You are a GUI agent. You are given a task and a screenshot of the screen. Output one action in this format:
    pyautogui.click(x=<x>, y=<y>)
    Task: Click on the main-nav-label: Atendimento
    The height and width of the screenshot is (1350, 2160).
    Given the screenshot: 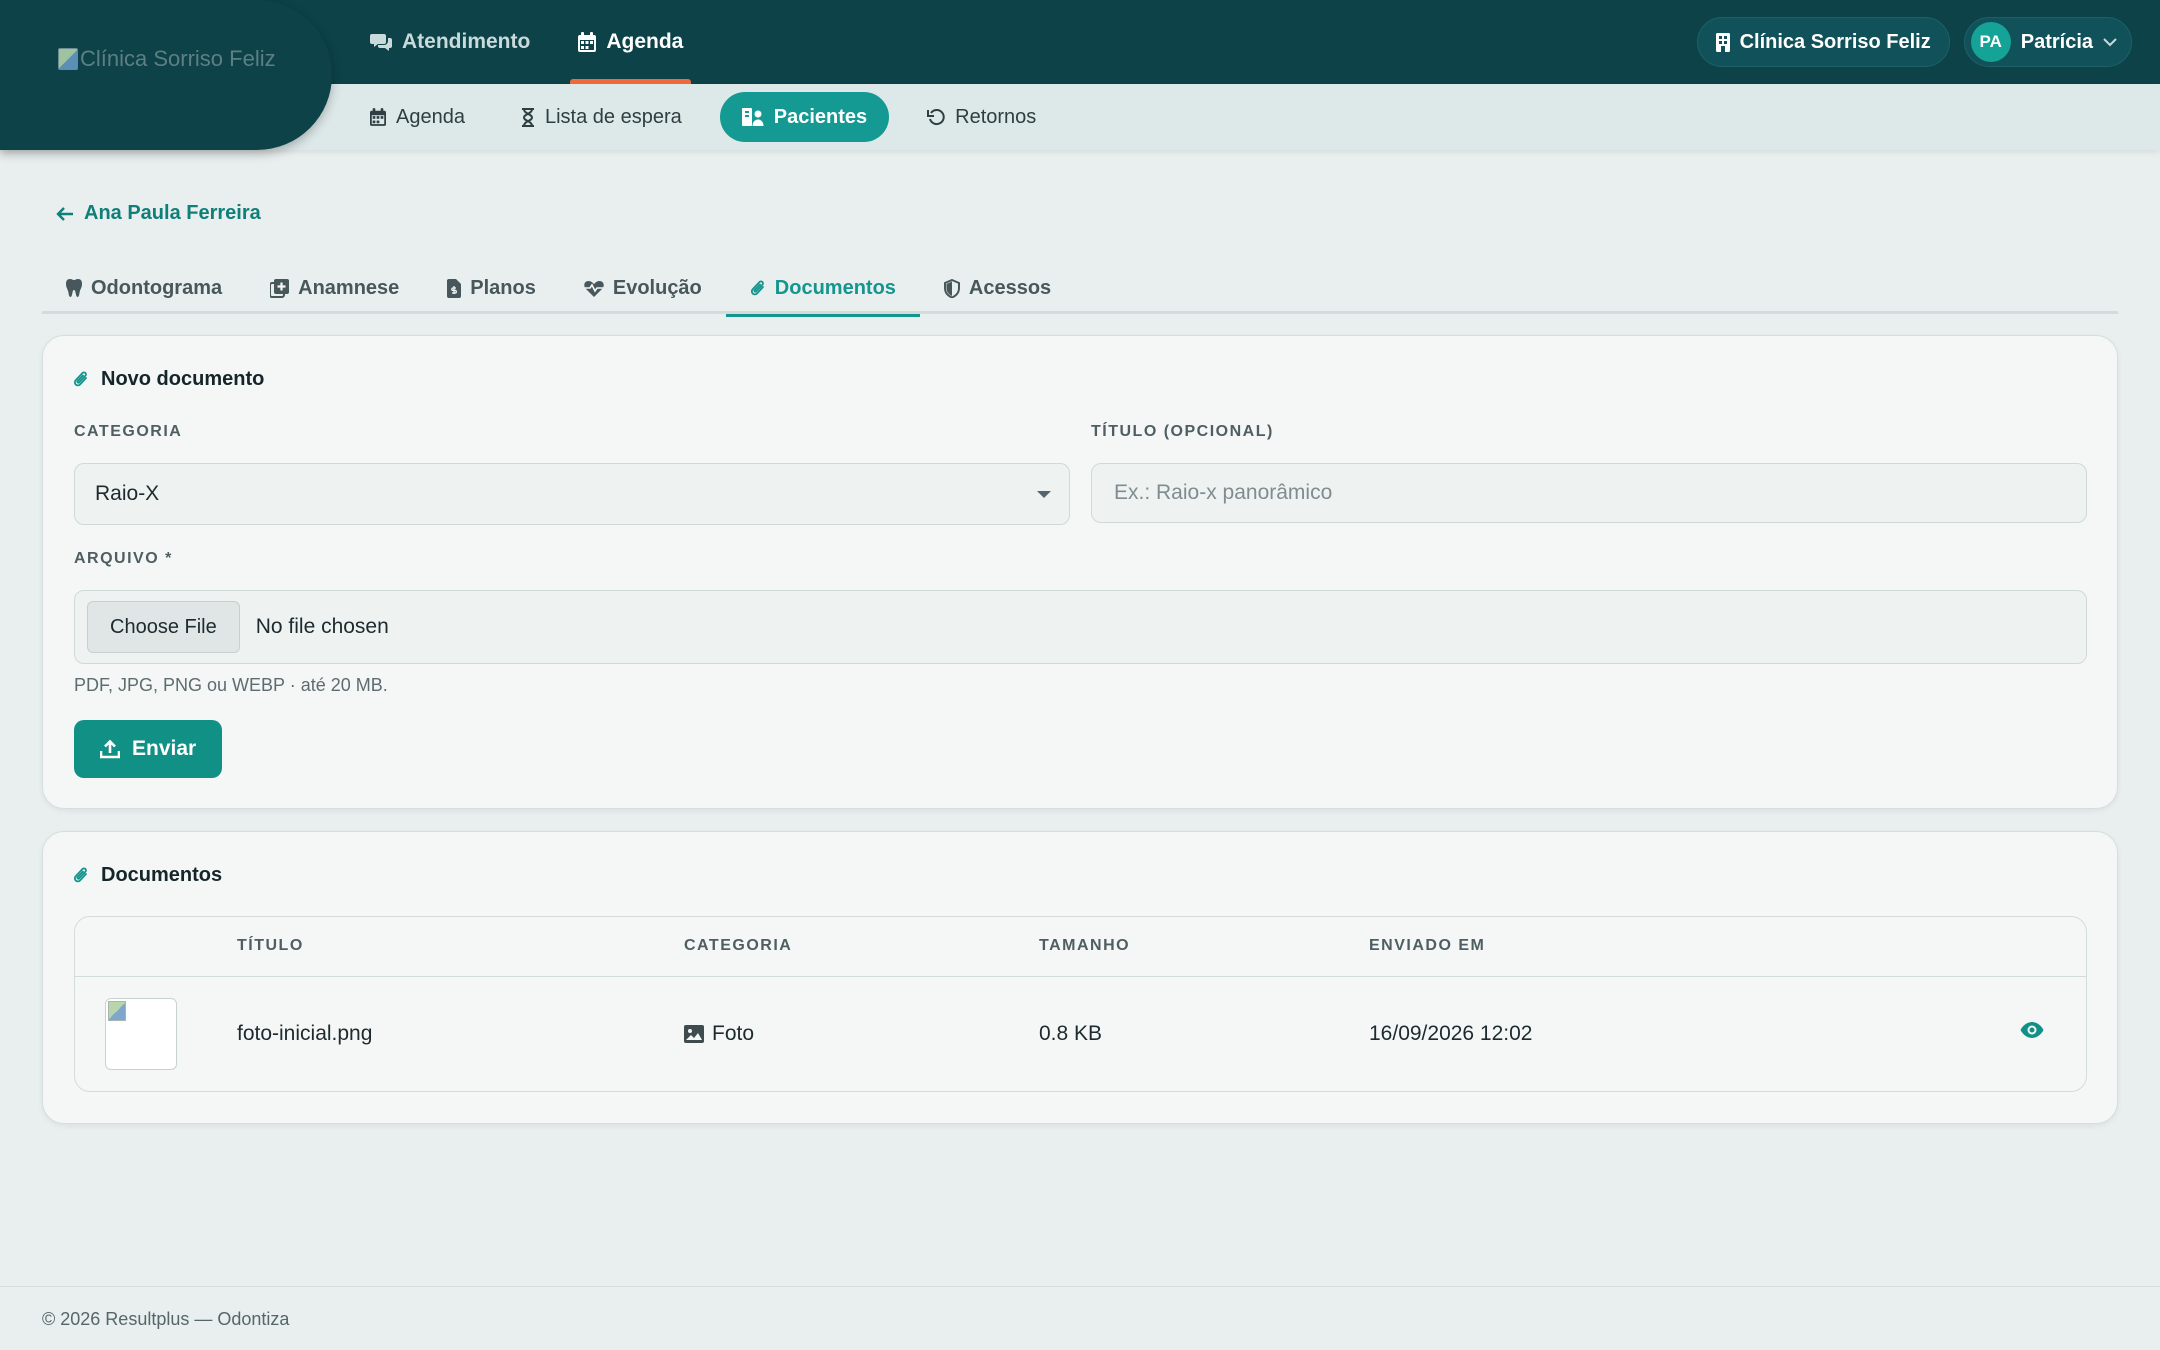 What is the action you would take?
    pyautogui.click(x=466, y=41)
    